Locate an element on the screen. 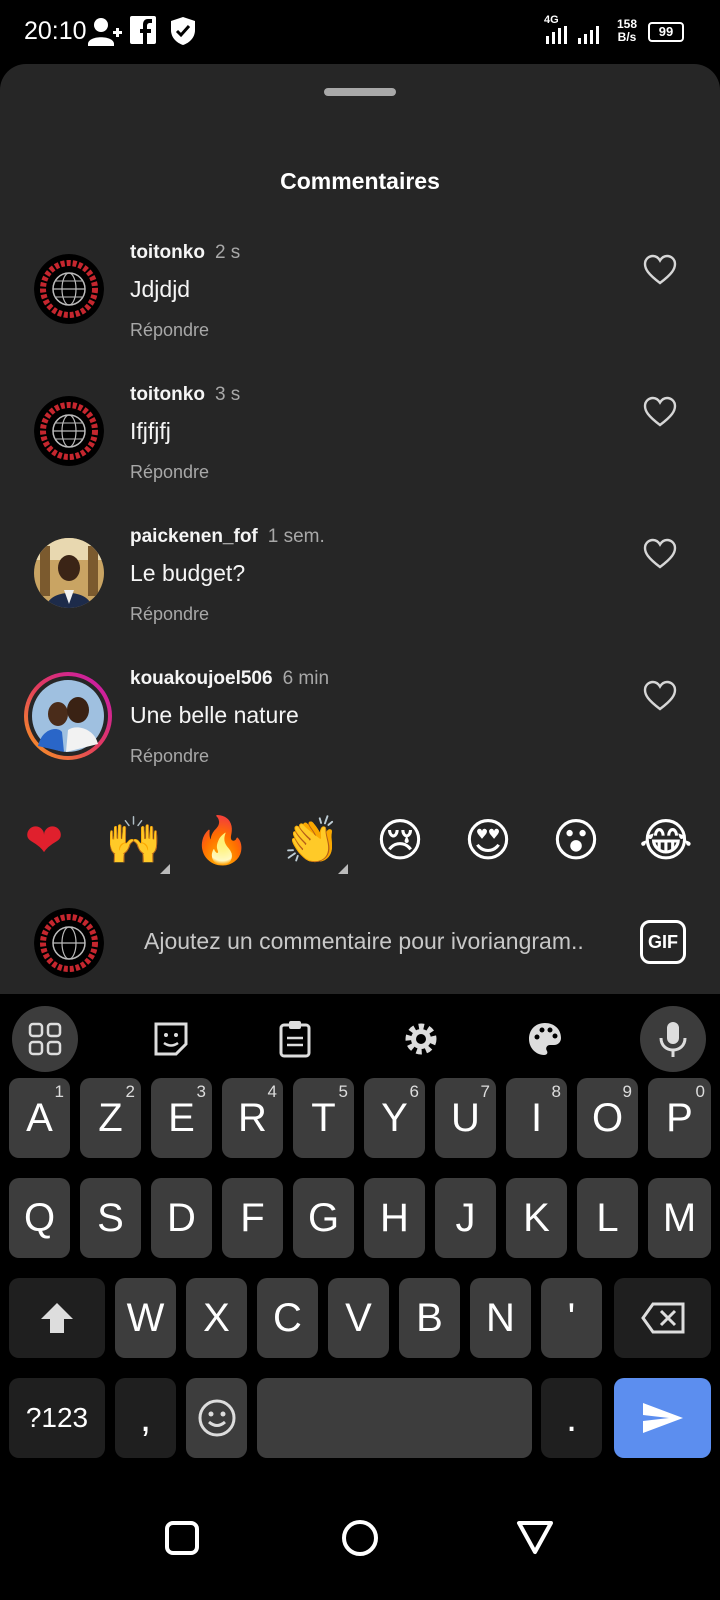 This screenshot has height=1600, width=720. key-label: R is located at coordinates (252, 1117).